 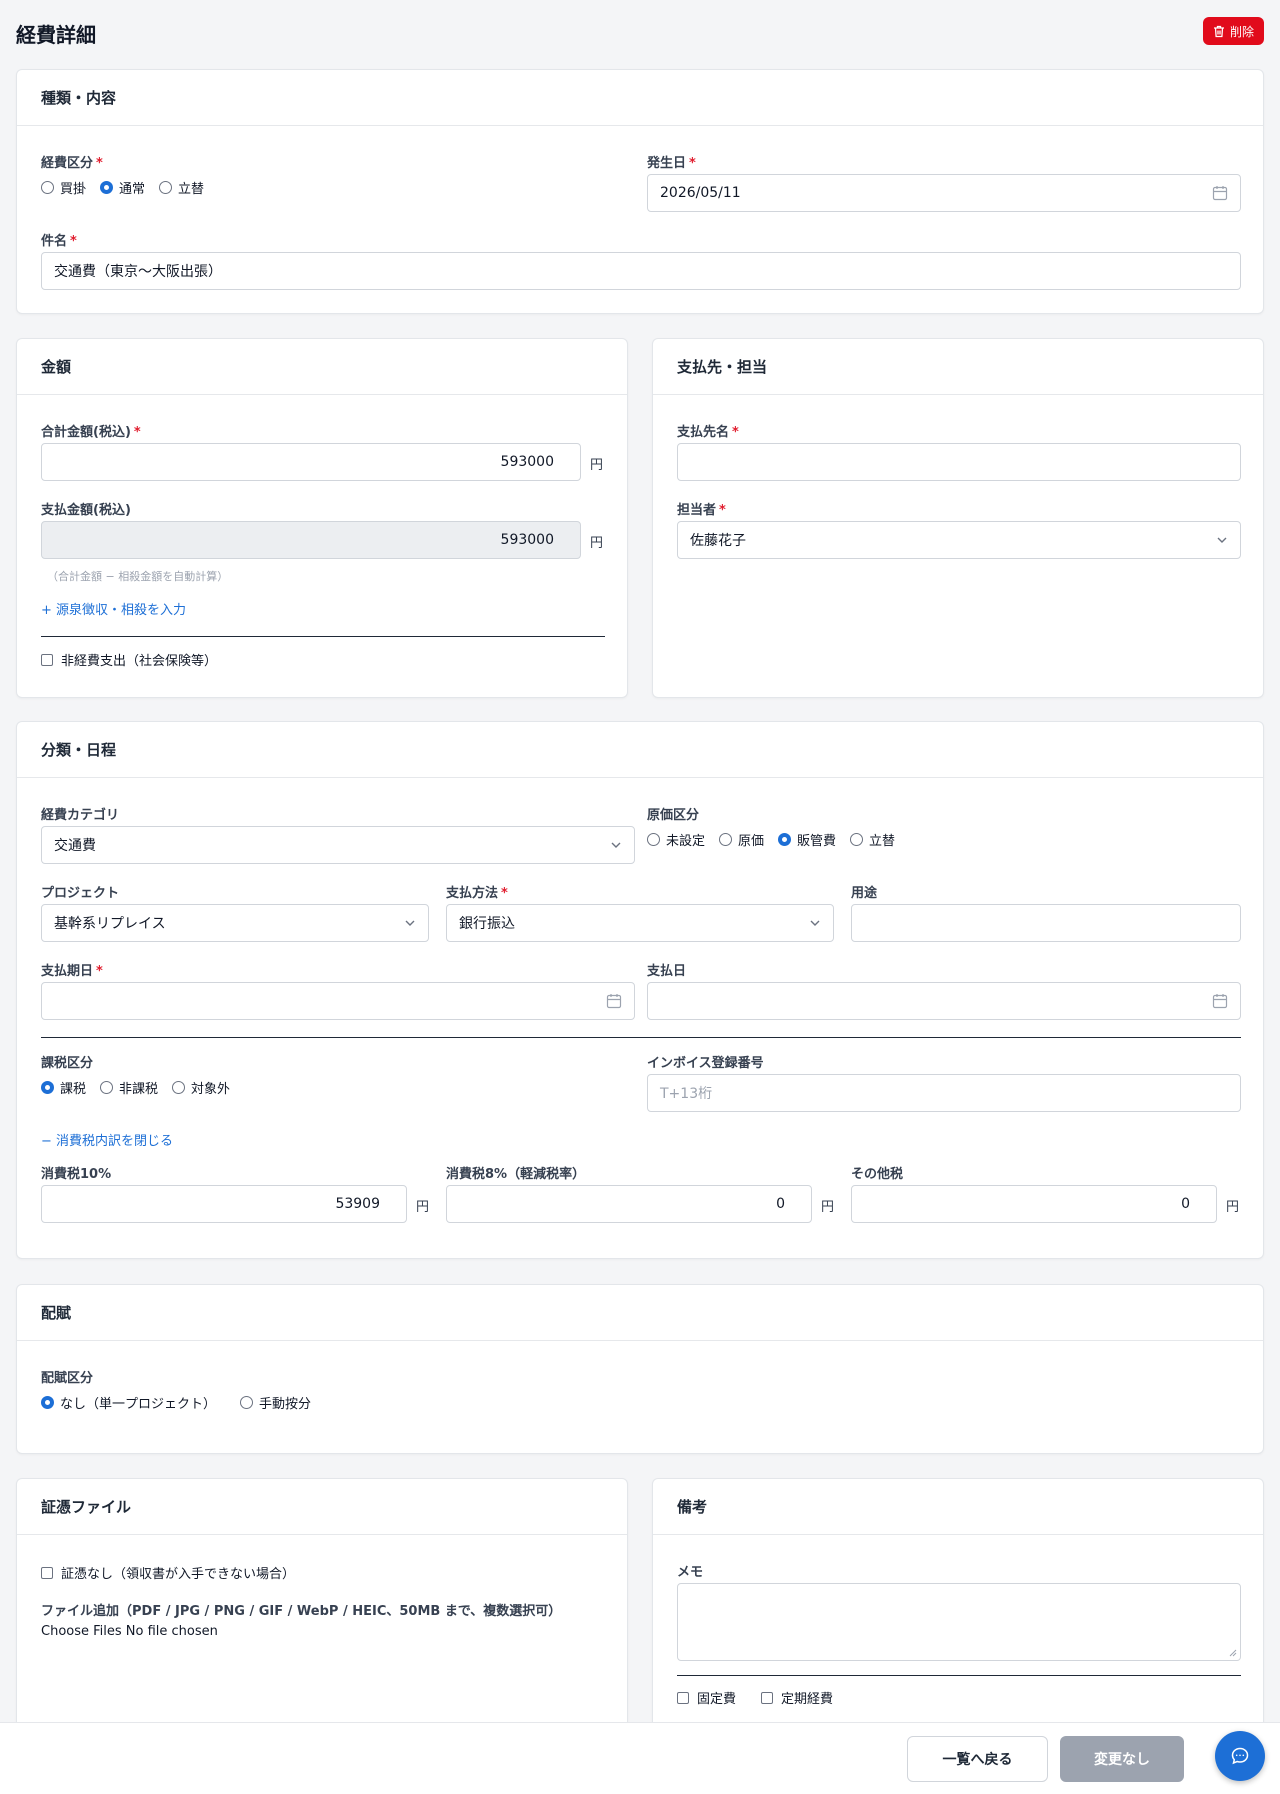 I want to click on payment-date-label: 支払日, so click(x=667, y=971).